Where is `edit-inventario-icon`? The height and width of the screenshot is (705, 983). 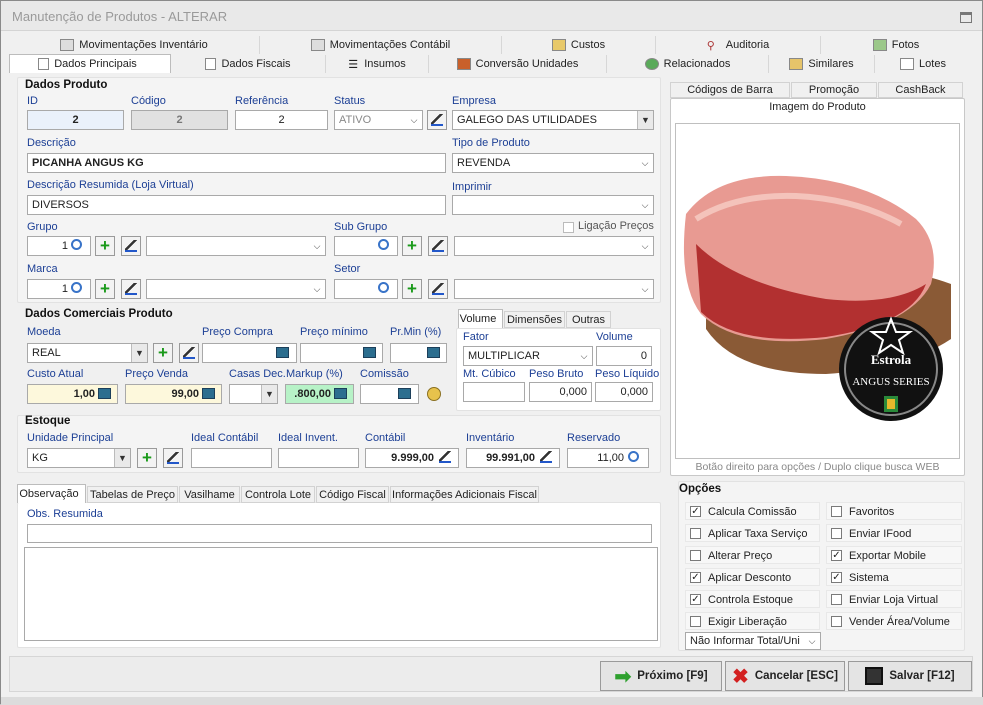 edit-inventario-icon is located at coordinates (546, 457).